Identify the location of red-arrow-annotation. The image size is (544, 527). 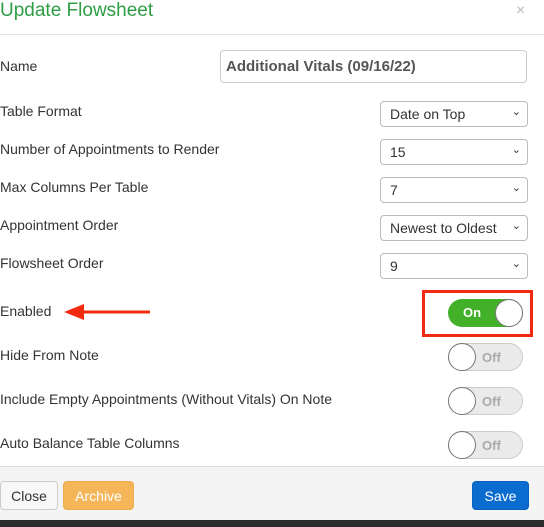
(107, 312).